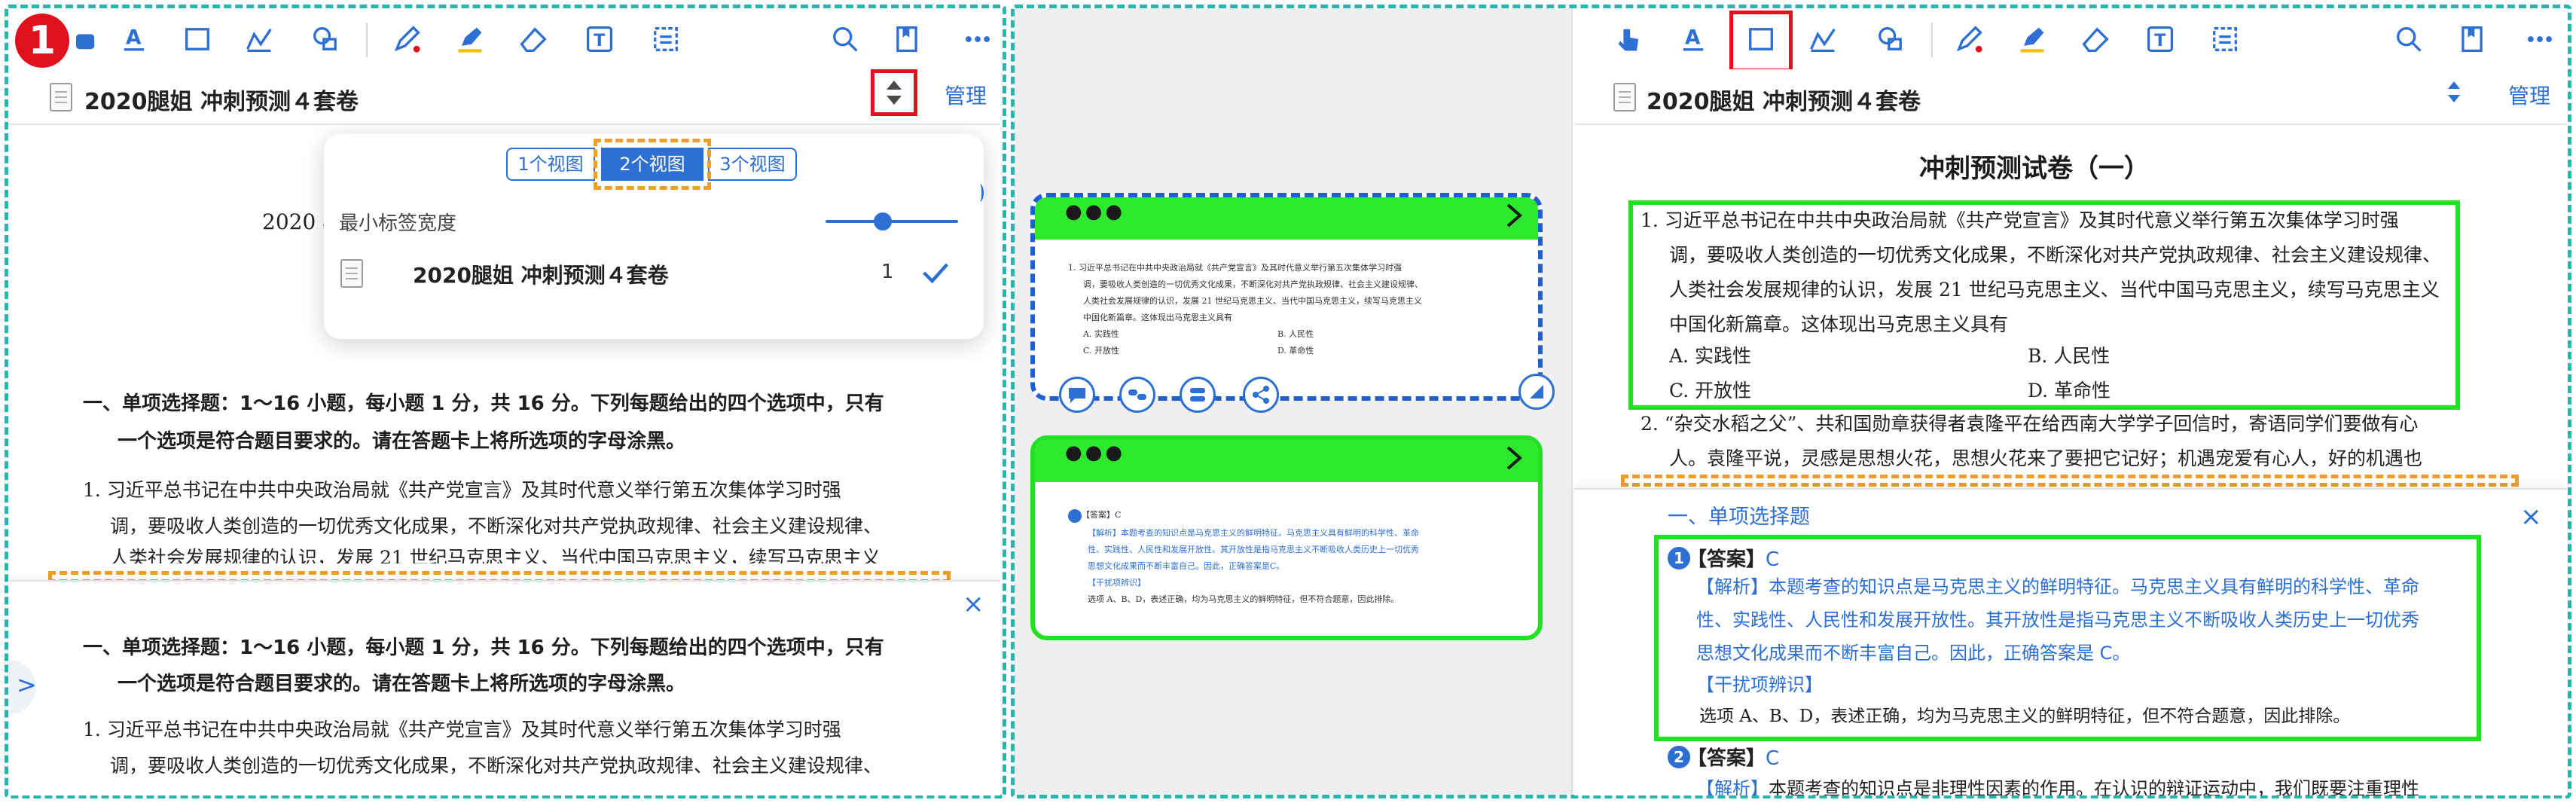  Describe the element at coordinates (2058, 586) in the screenshot. I see `answer-1-analysis-1: 【解析】本题考查的知识点是马克思主义的鲜明特征。马克思主义具有鲜明的科学性、革命` at that location.